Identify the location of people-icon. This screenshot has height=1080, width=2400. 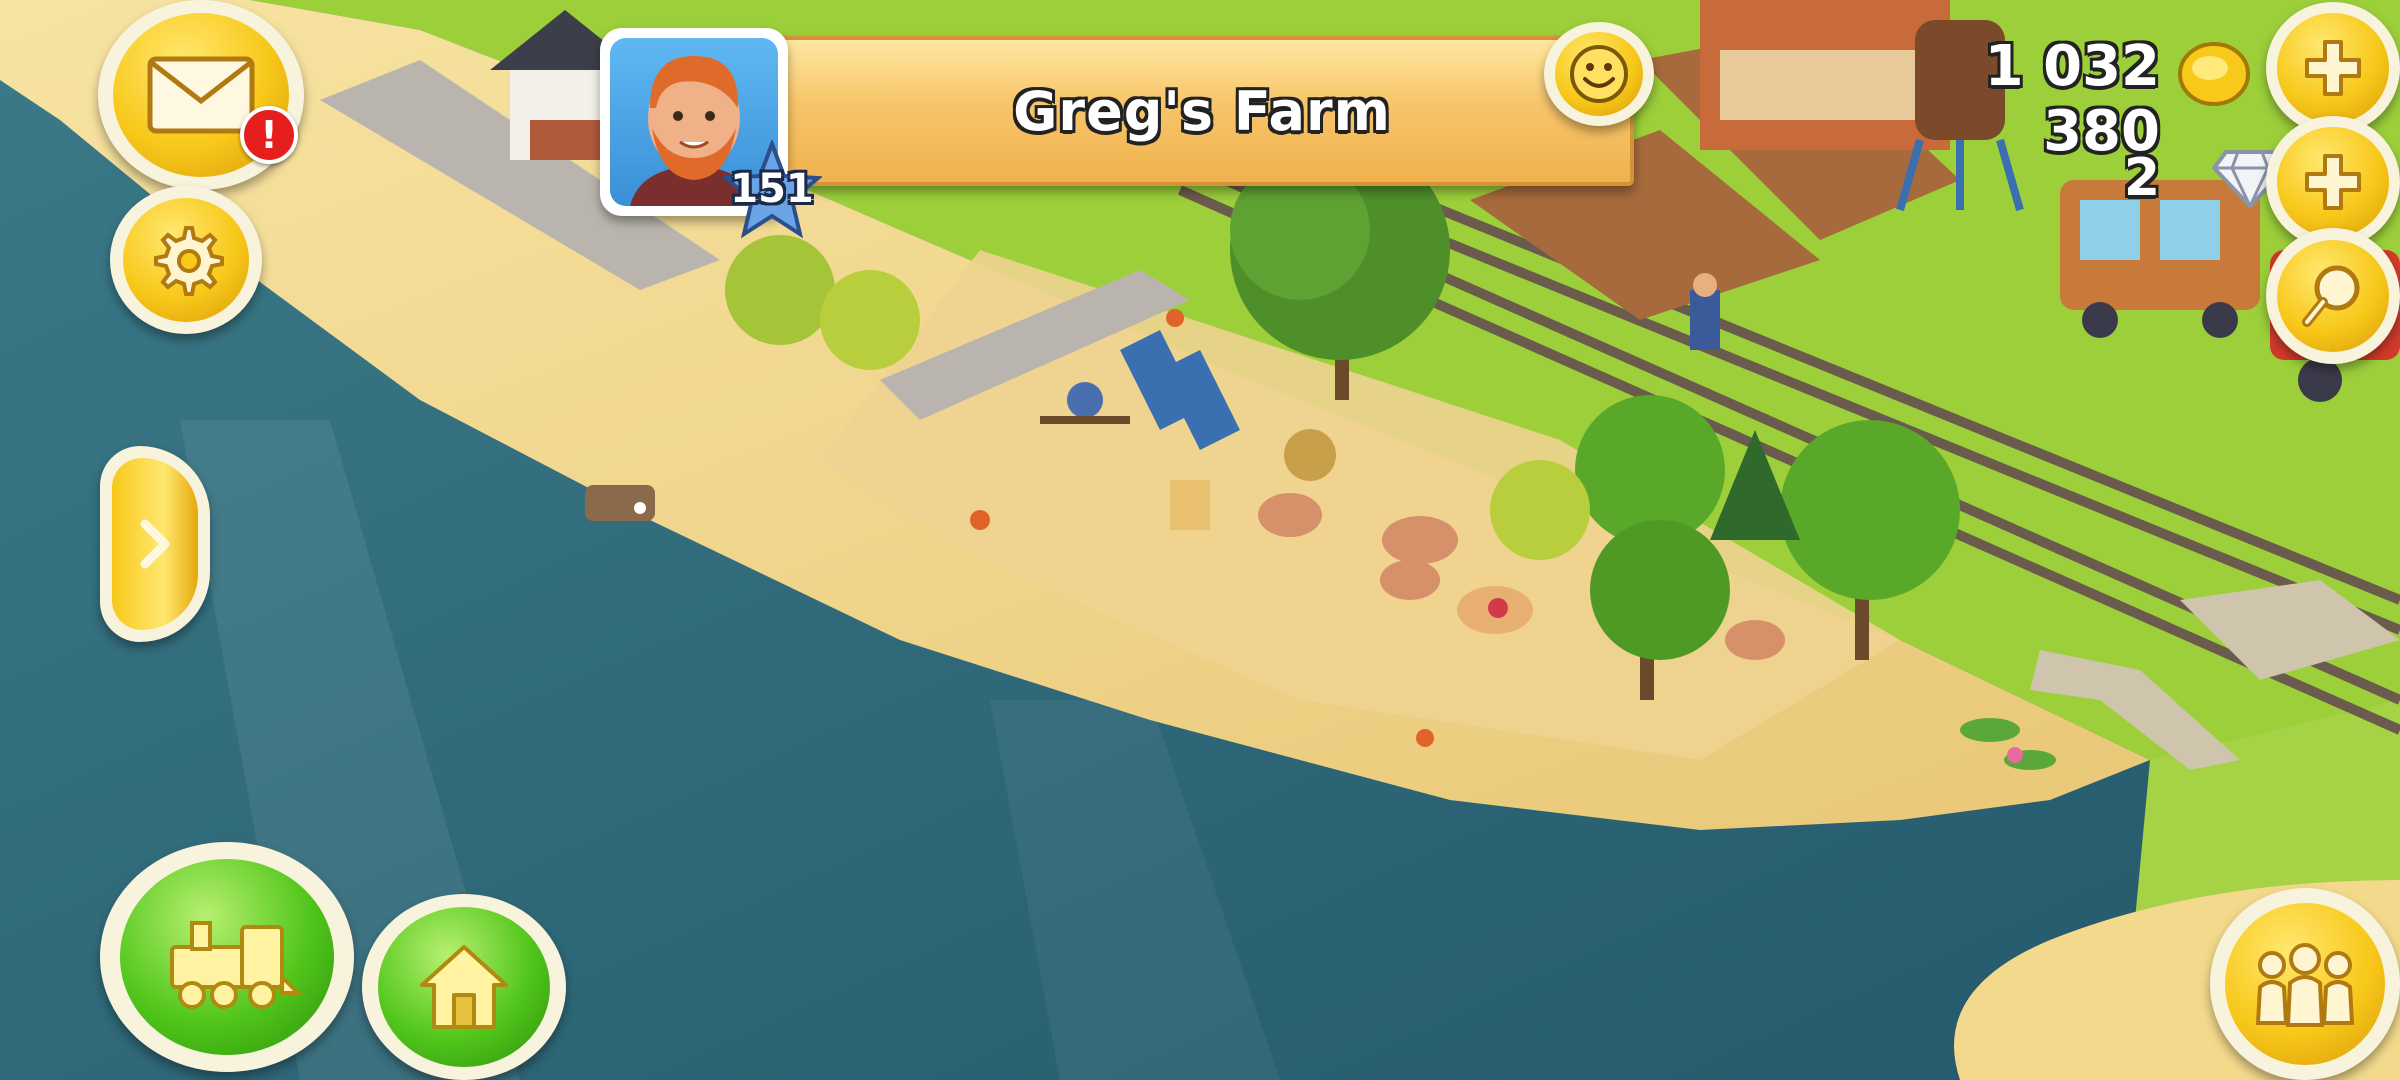
(2305, 985).